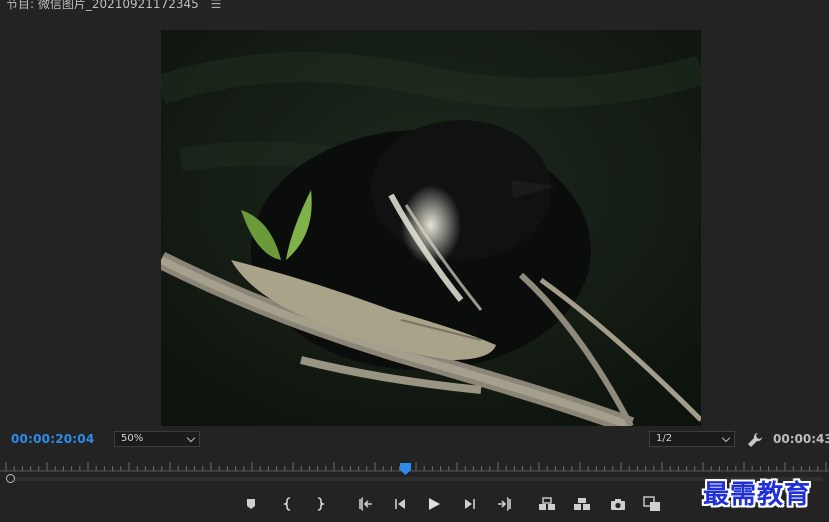  I want to click on compare-view-icon, so click(652, 504).